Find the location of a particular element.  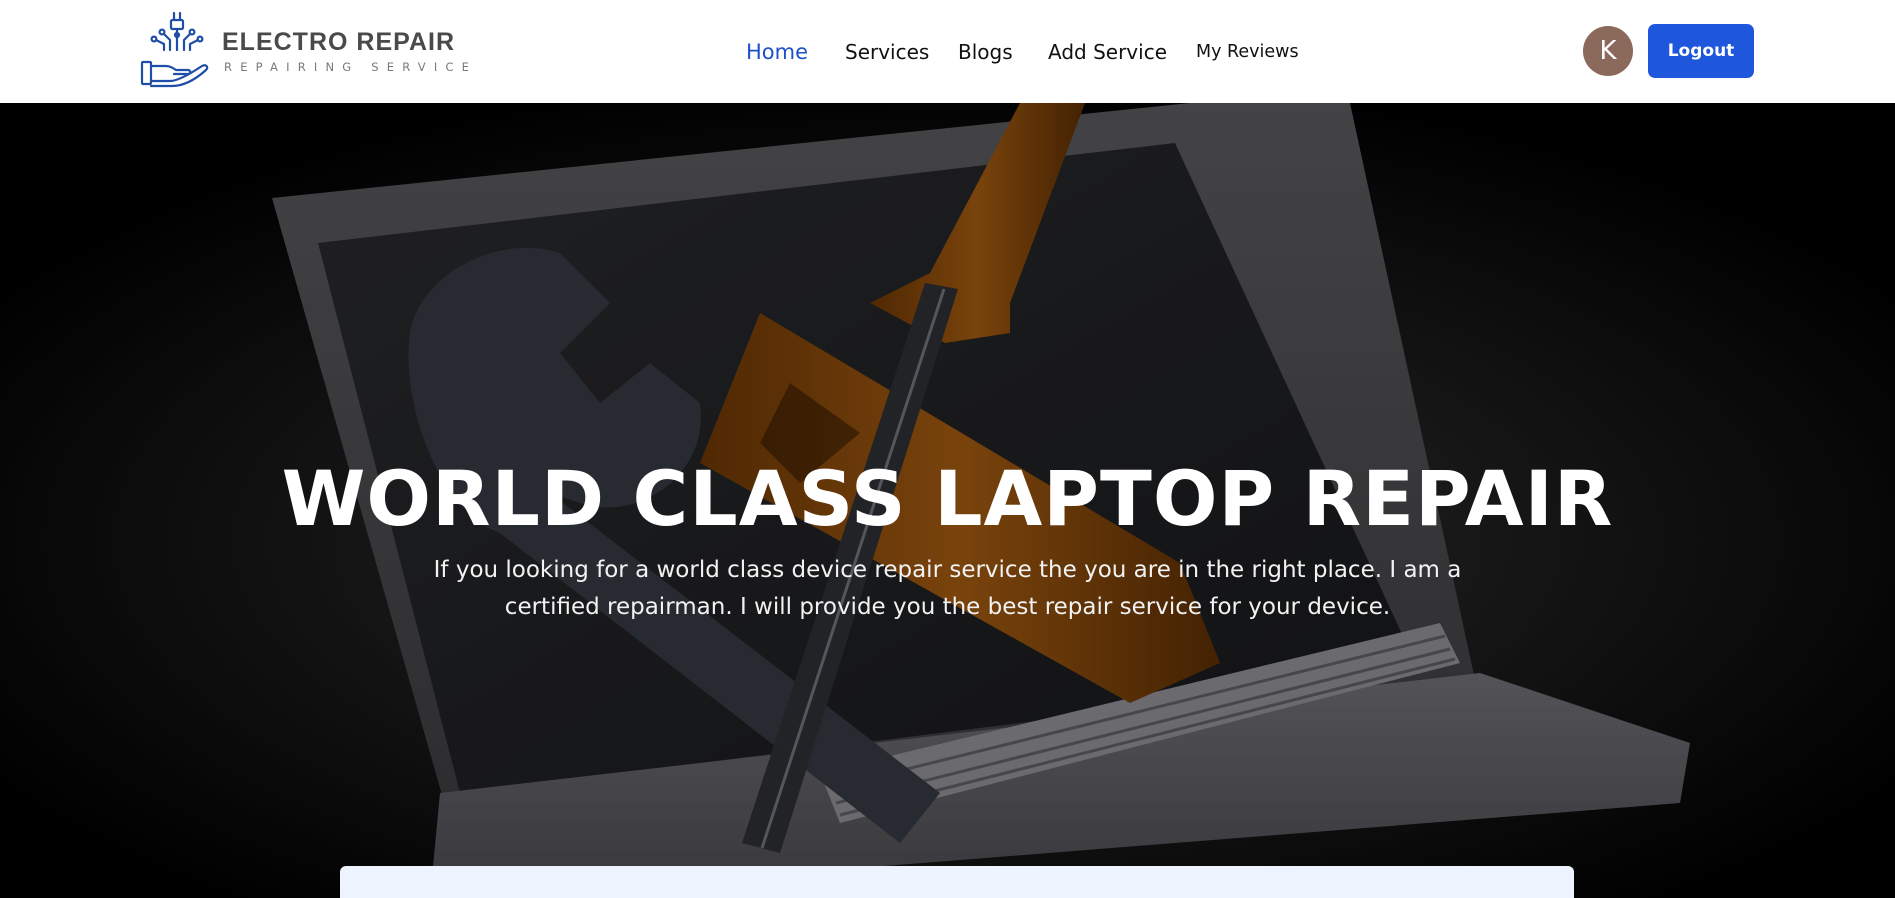

hero-title: WORLD CLASS LAPTOP REPAIR is located at coordinates (947, 498).